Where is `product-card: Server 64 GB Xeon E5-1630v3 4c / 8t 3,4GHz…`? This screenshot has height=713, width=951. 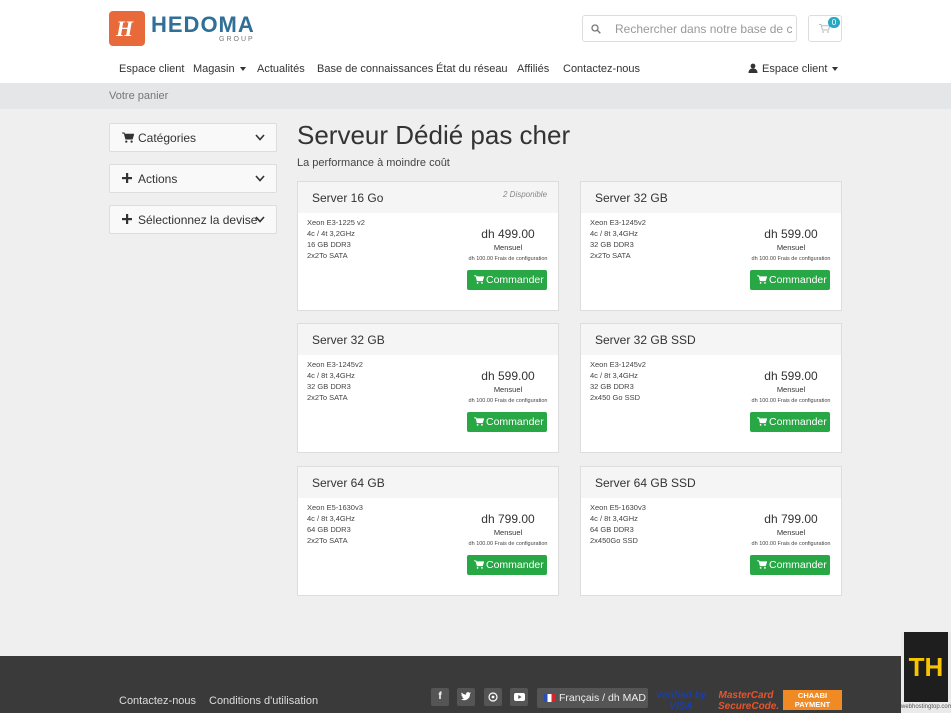 product-card: Server 64 GB Xeon E5-1630v3 4c / 8t 3,4GHz… is located at coordinates (428, 531).